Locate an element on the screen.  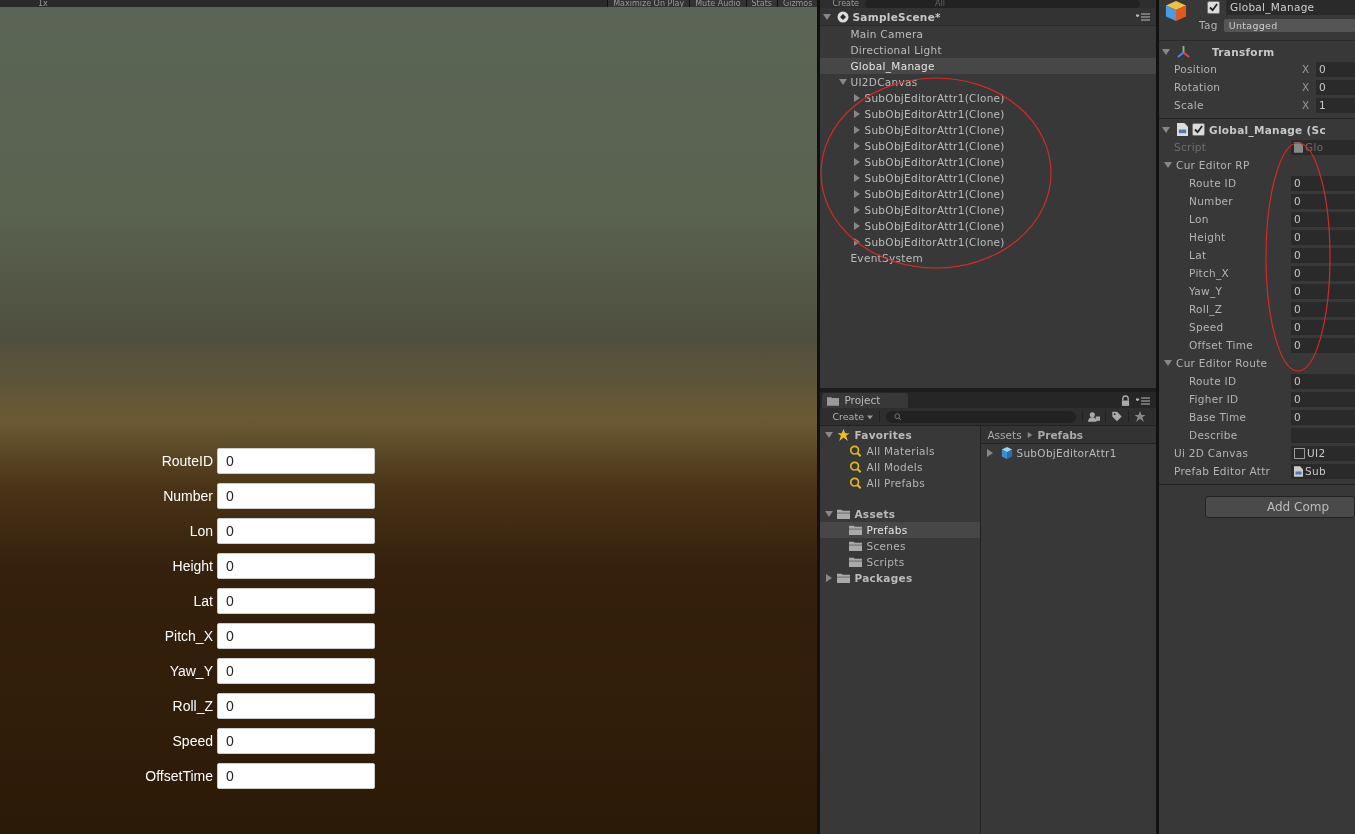
script-file-icon is located at coordinates (1298, 147).